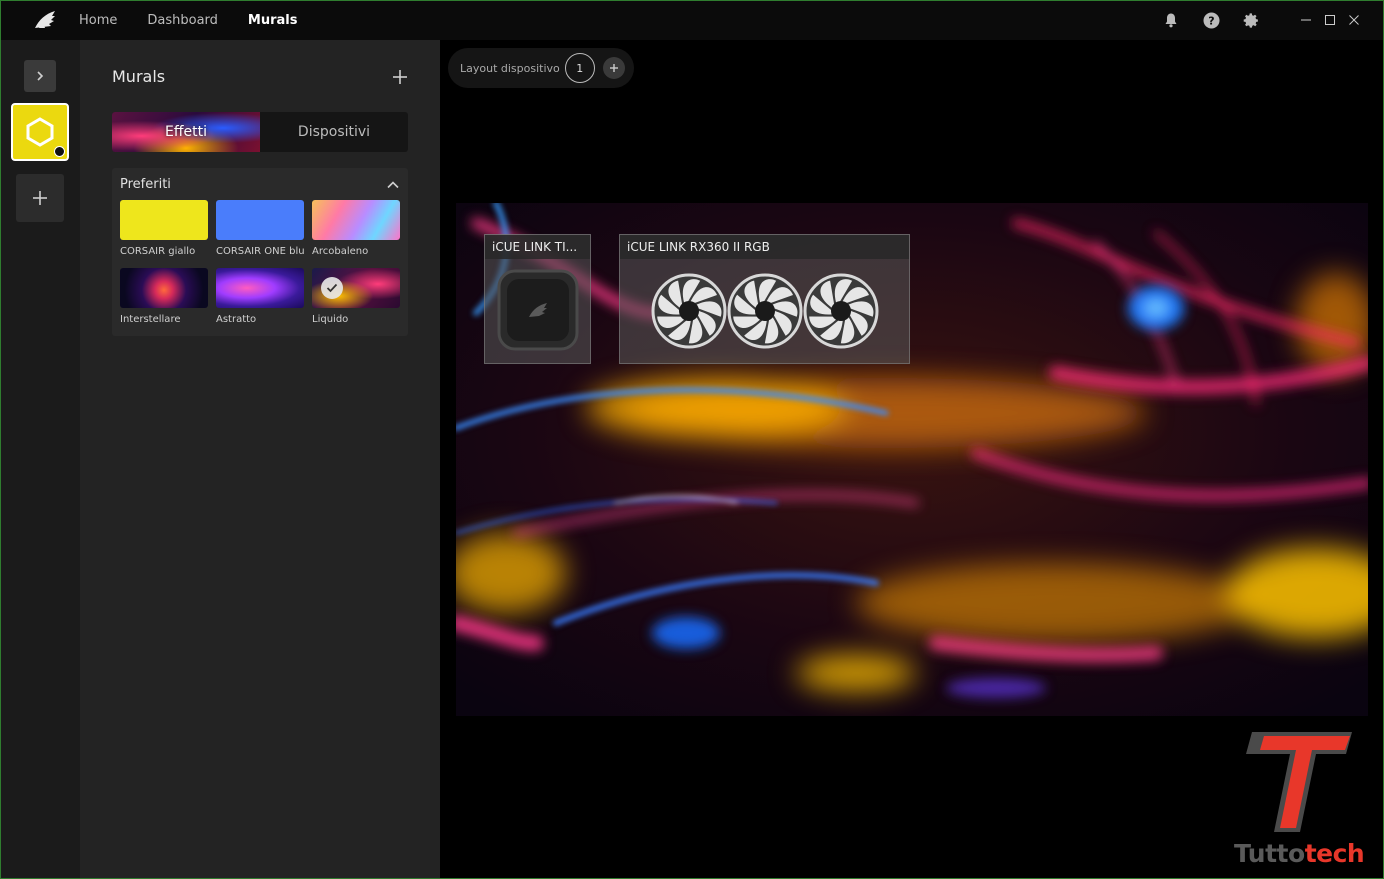 The image size is (1384, 879). I want to click on nav-home: Home, so click(98, 20).